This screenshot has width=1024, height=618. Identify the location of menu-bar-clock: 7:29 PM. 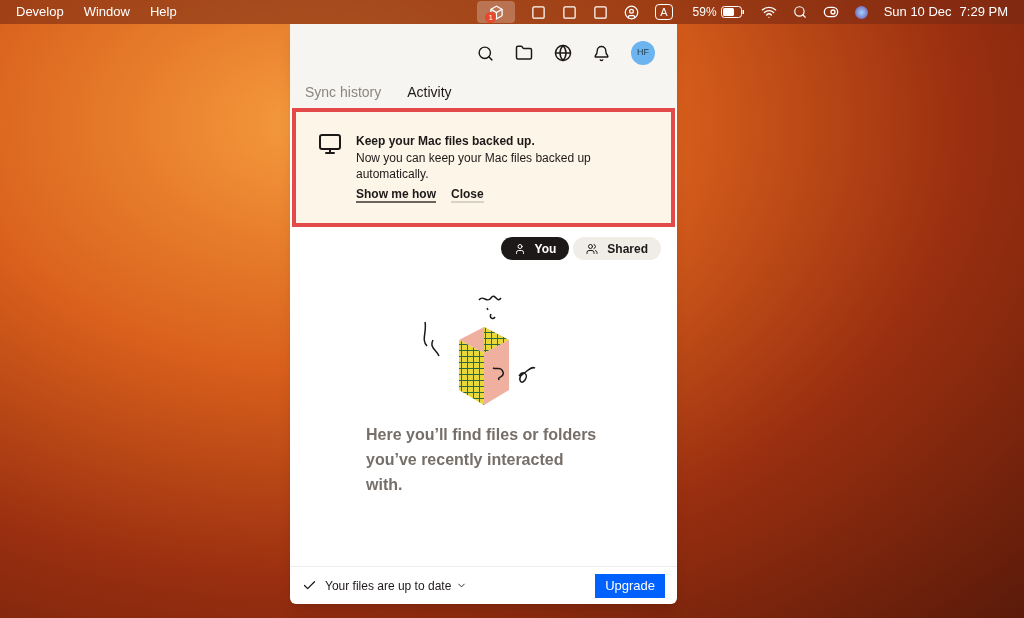
(983, 12).